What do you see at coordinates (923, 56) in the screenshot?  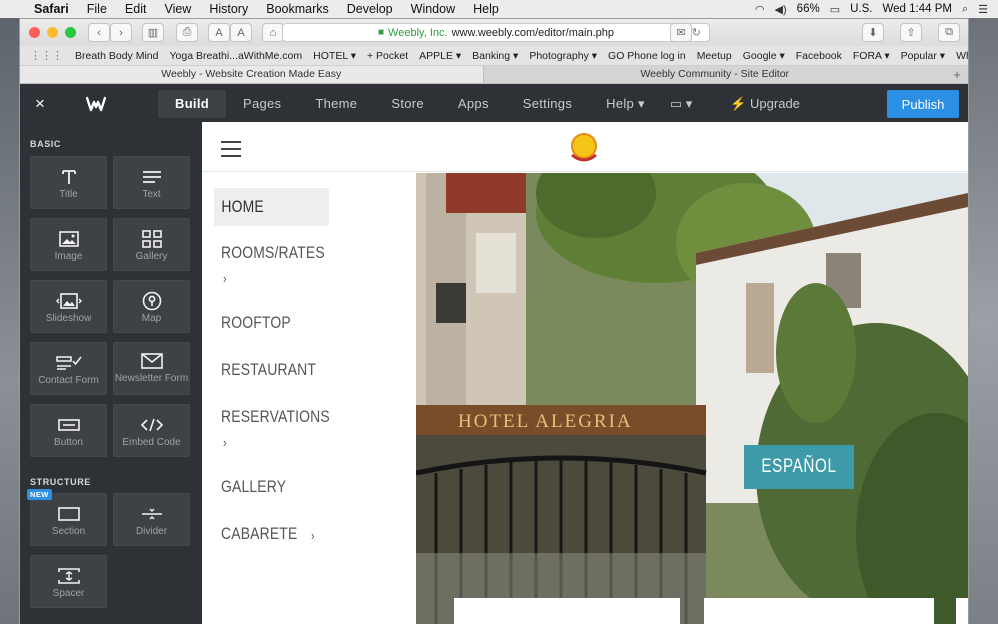 I see `bookmark-item: Popular ▾` at bounding box center [923, 56].